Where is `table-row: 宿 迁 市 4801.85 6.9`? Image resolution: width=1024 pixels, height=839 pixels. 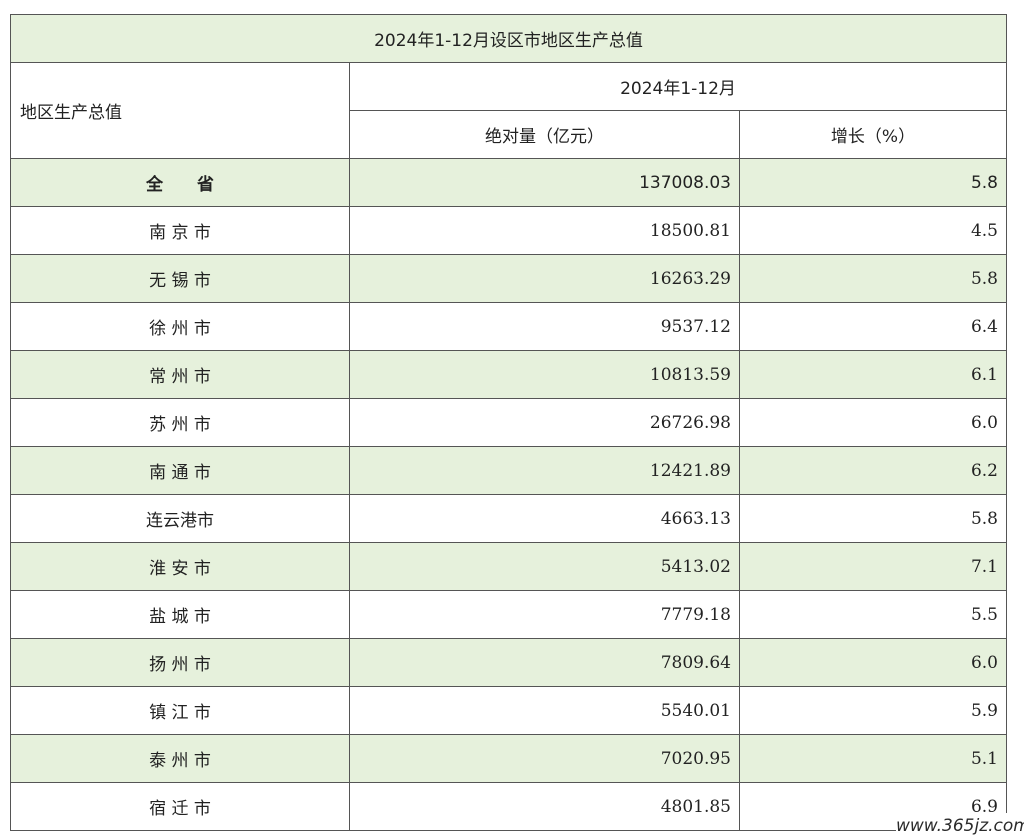
table-row: 宿 迁 市 4801.85 6.9 is located at coordinates (508, 806).